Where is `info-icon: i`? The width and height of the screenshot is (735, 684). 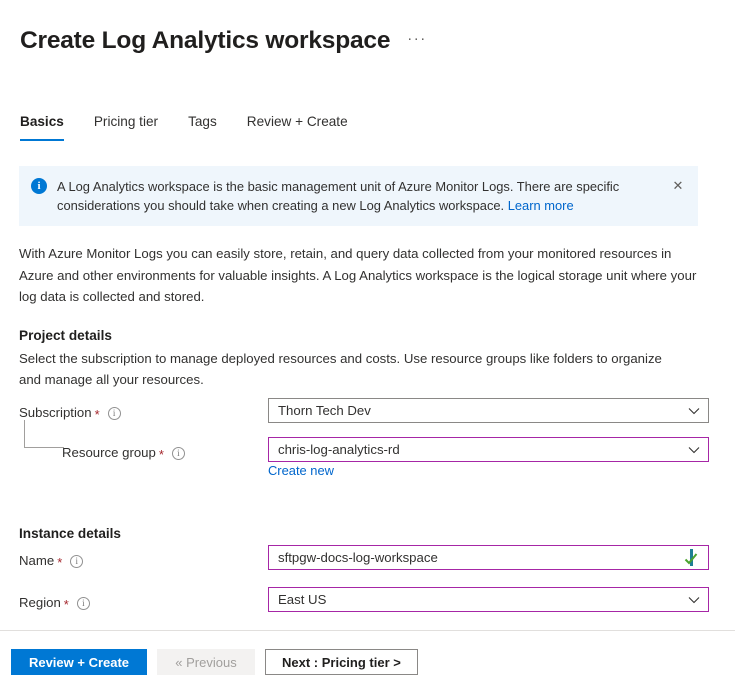 info-icon: i is located at coordinates (39, 186).